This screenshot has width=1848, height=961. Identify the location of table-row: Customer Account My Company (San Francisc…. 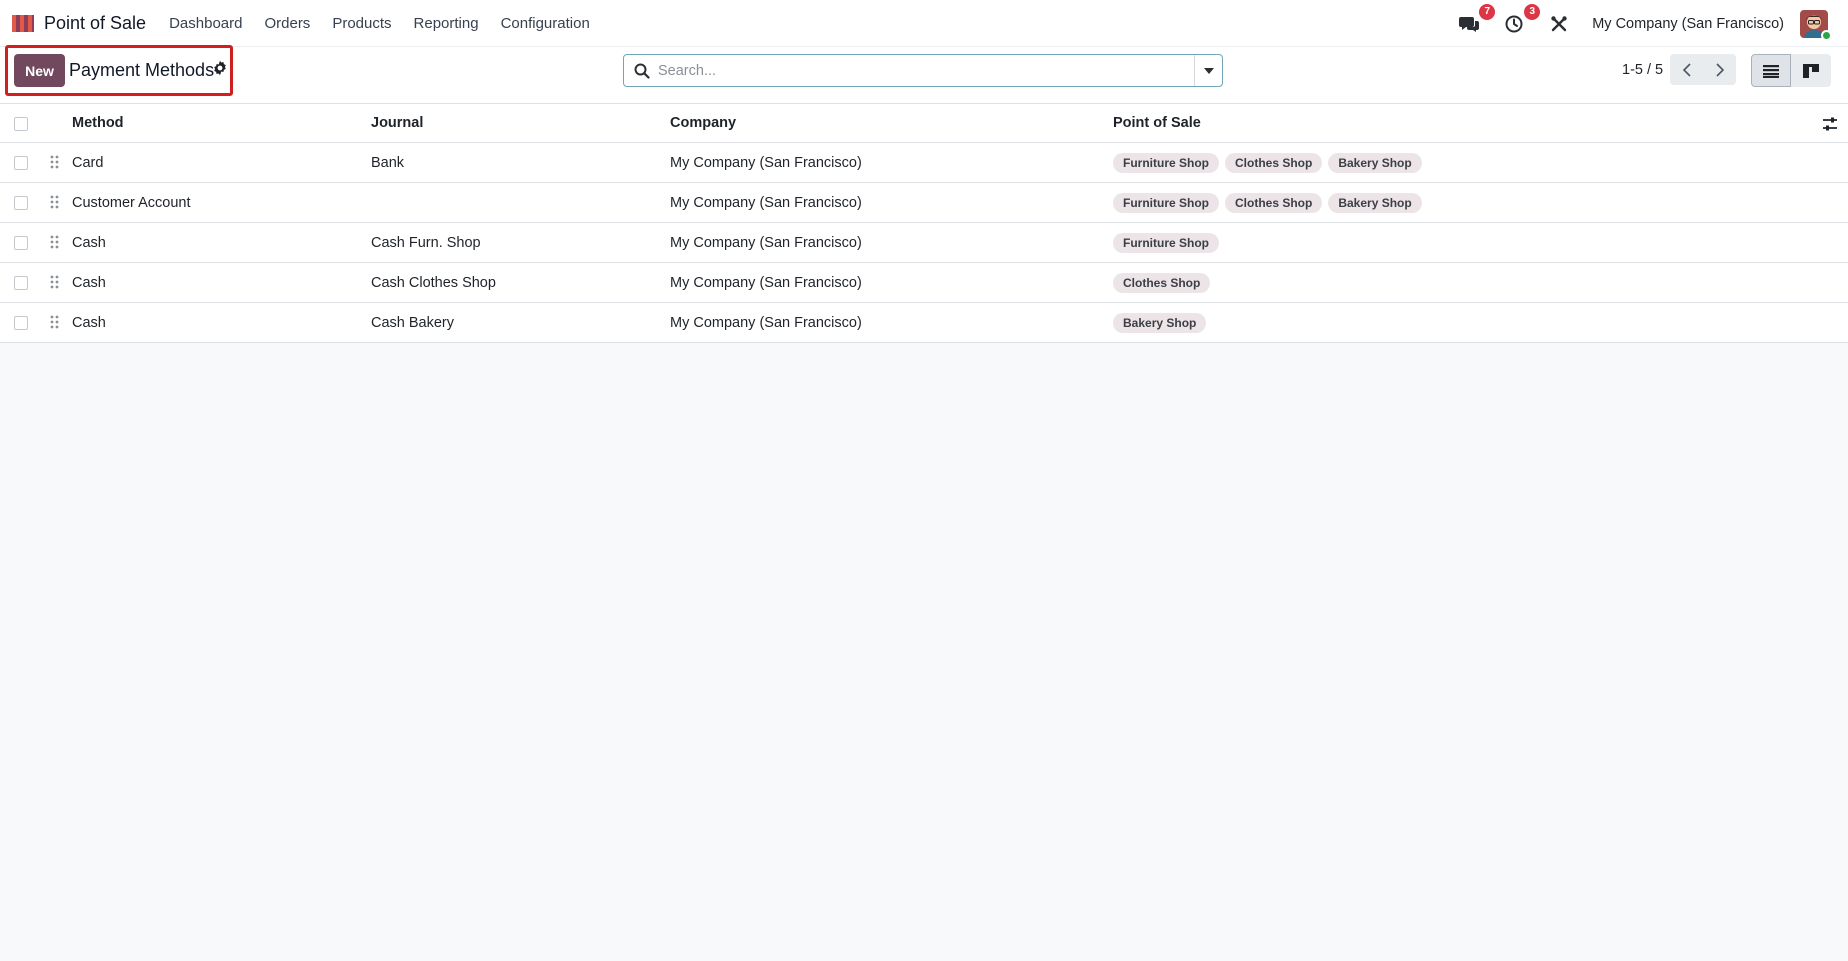
(924, 203).